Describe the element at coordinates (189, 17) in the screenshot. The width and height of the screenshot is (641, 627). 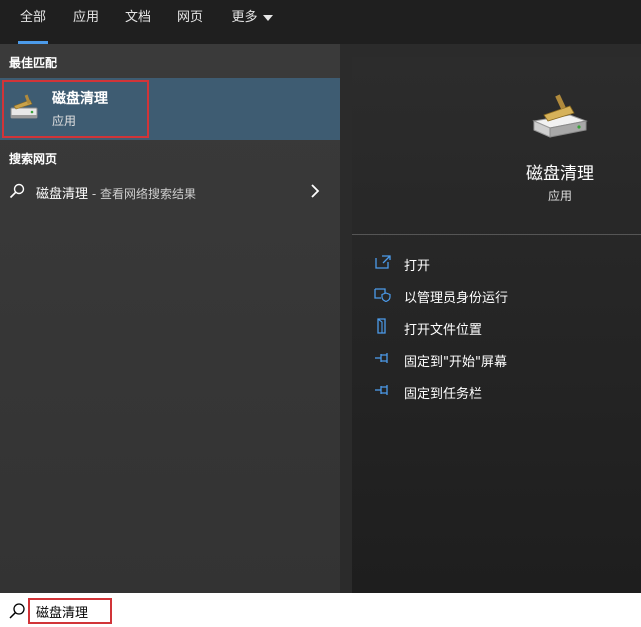
I see `tab-web-label: 网页` at that location.